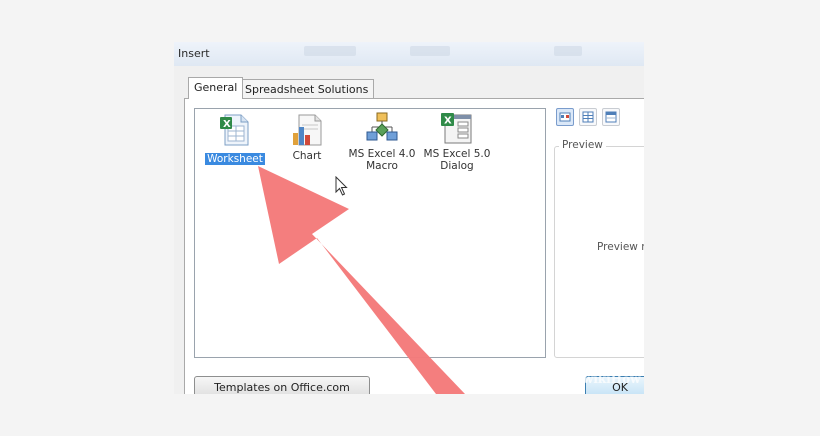  Describe the element at coordinates (457, 154) in the screenshot. I see `template-dialog-label-line1: MS Excel 5.0` at that location.